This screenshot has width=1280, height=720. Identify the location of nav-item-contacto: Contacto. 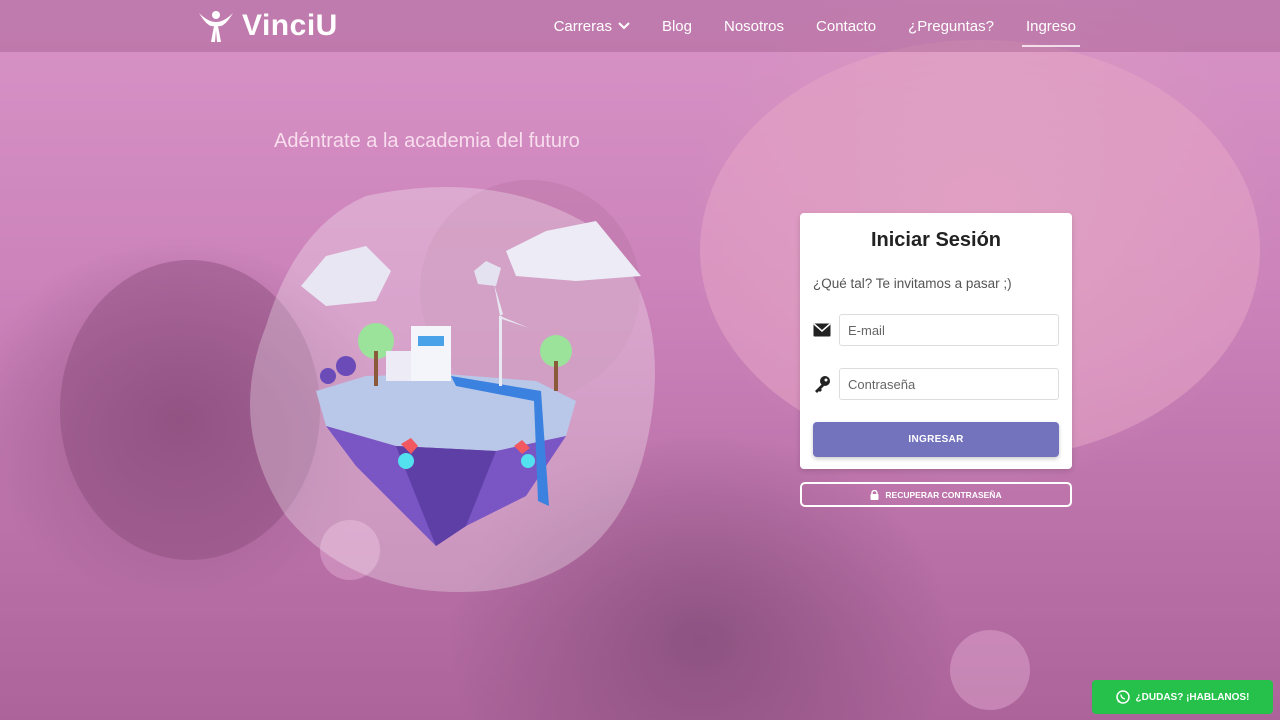
(846, 26).